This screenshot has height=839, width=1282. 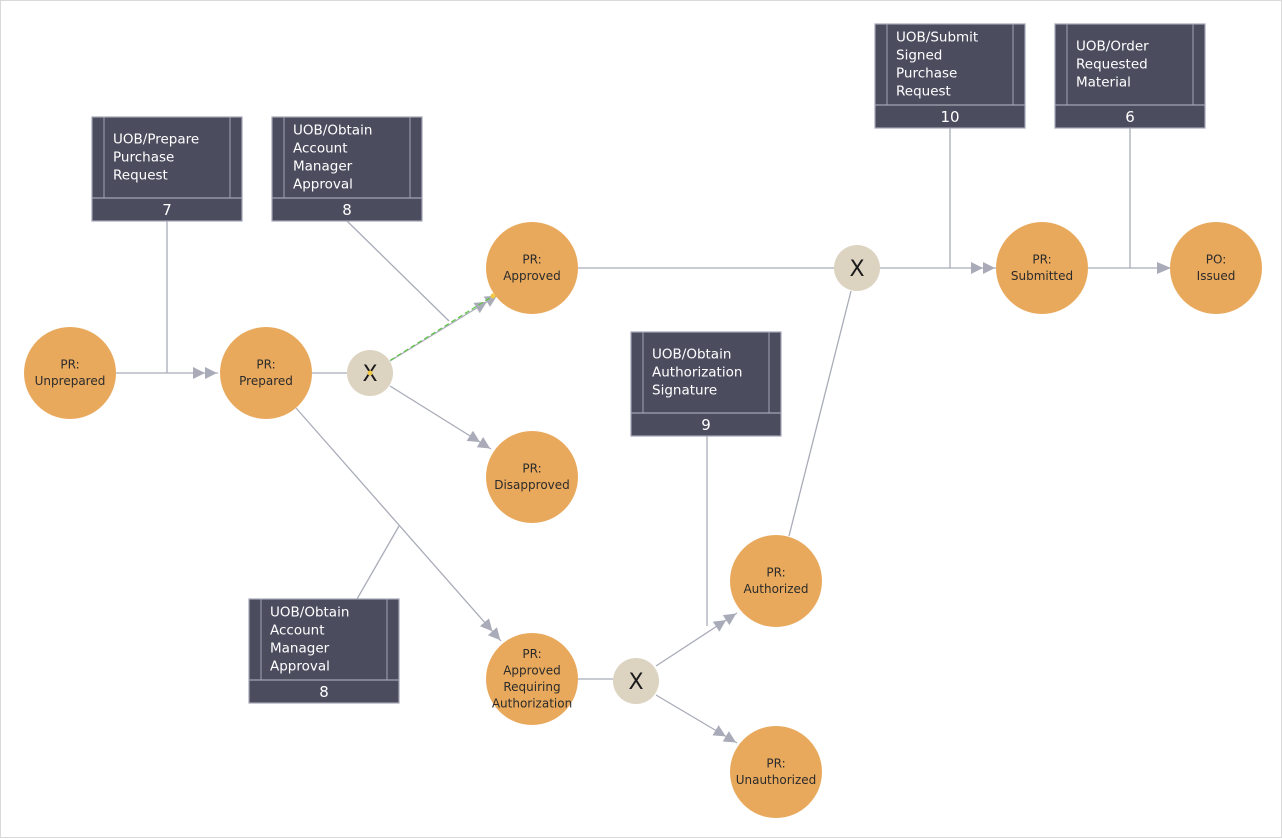 I want to click on task-title-line: Signature, so click(x=684, y=391).